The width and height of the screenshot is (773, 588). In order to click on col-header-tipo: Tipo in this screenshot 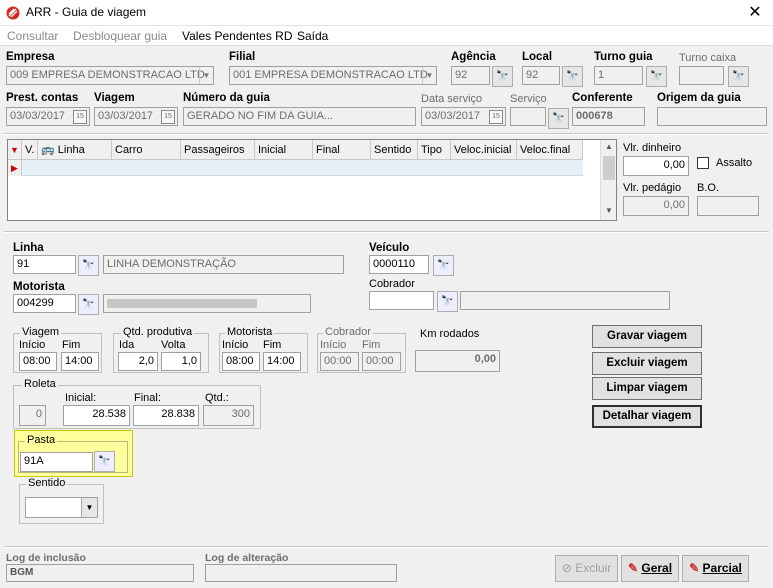, I will do `click(434, 150)`.